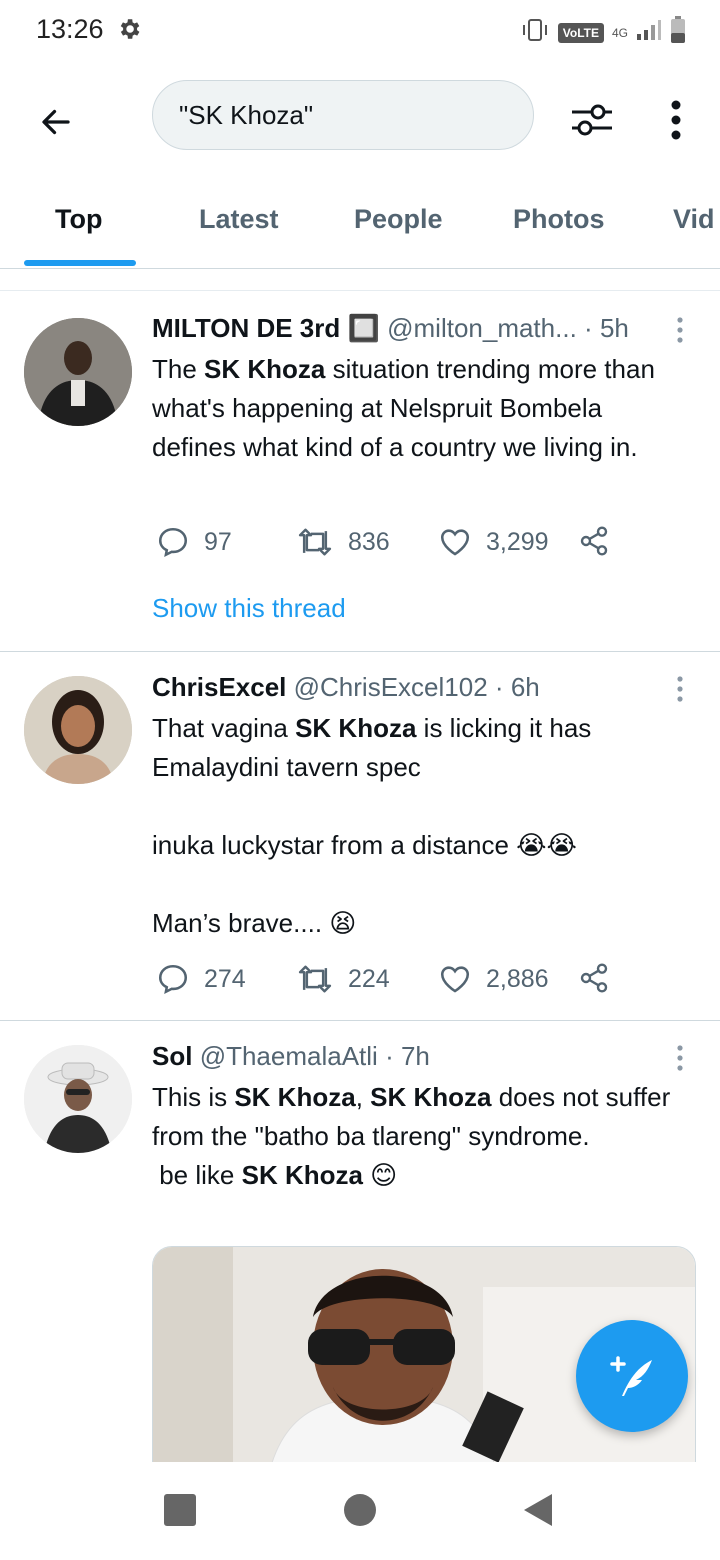 The width and height of the screenshot is (720, 1560). I want to click on search-query: "SK Khoza", so click(246, 114).